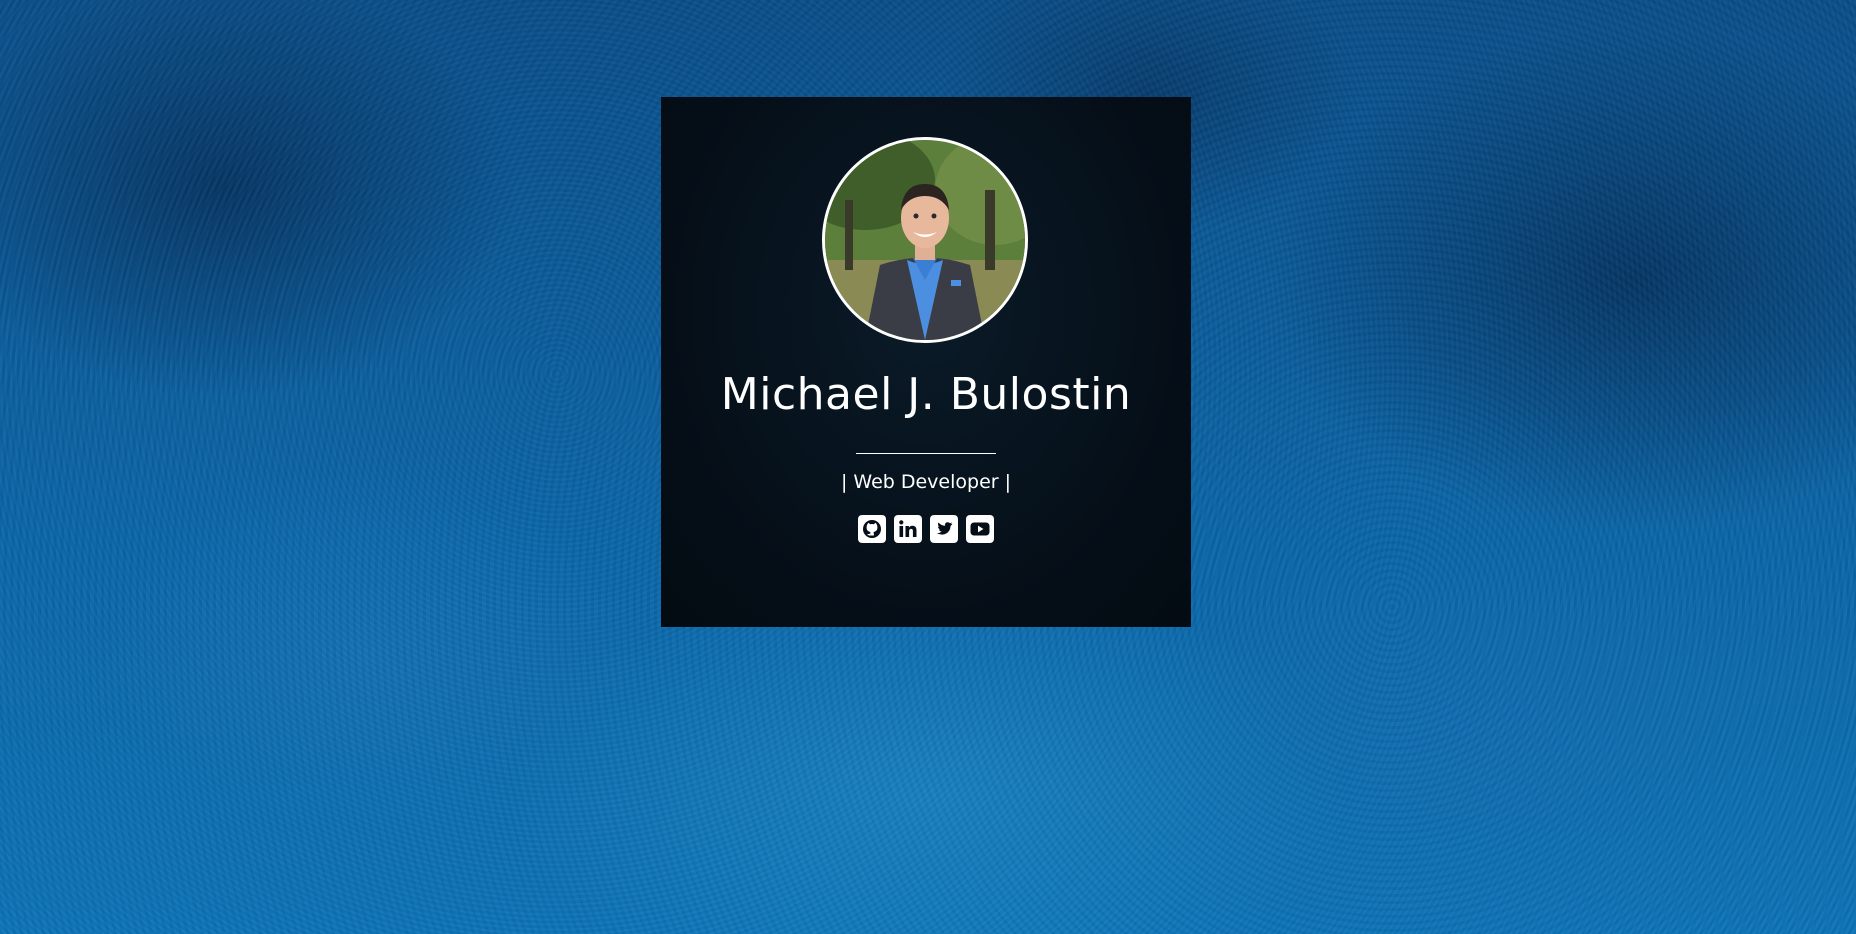  I want to click on profile-photo, so click(925, 240).